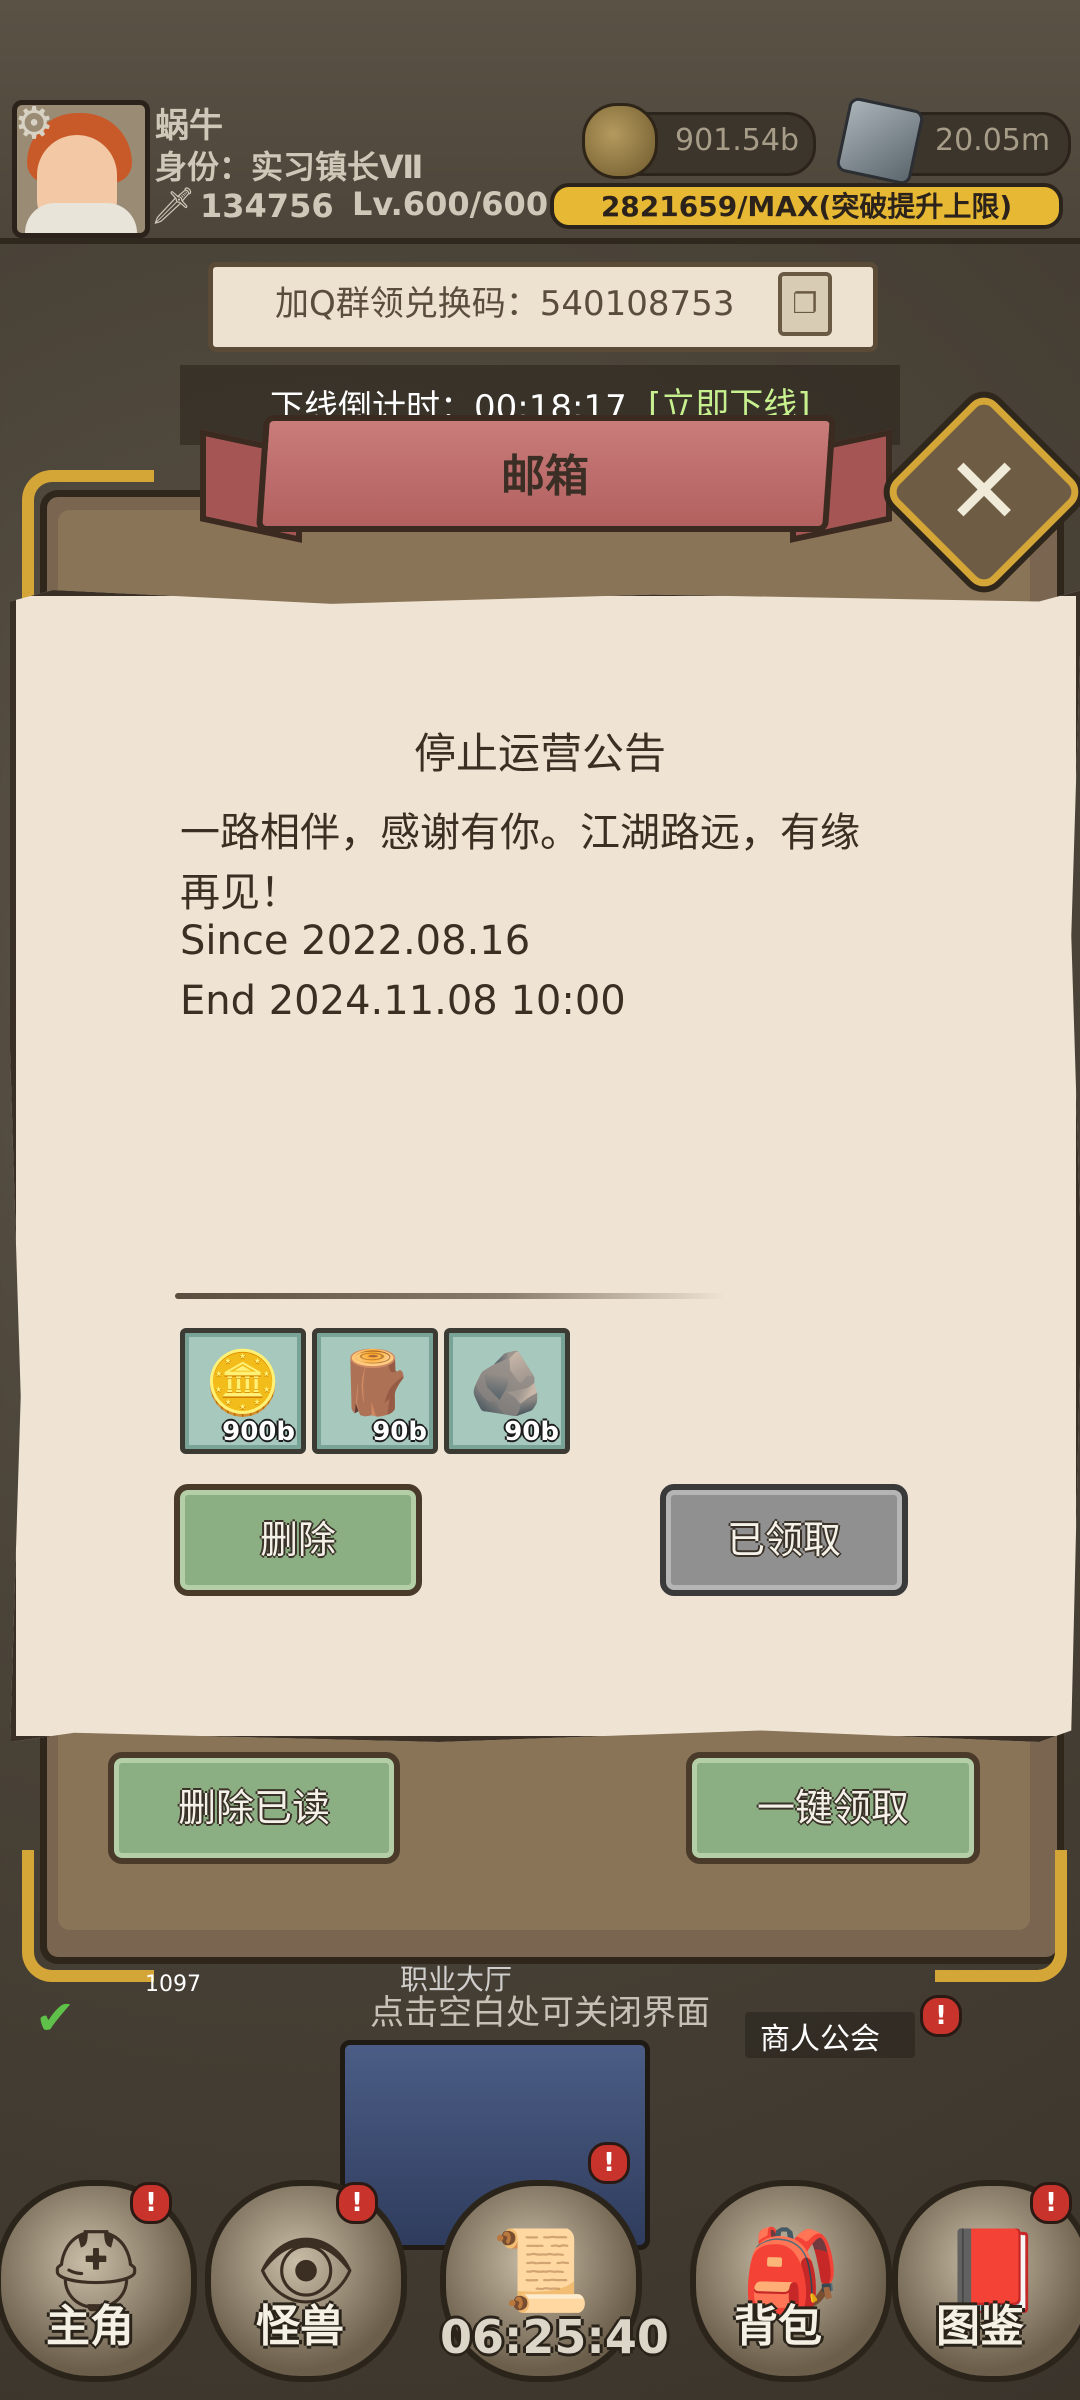 This screenshot has height=2400, width=1080. What do you see at coordinates (403, 1001) in the screenshot?
I see `mail-body-line: End 2024.11.08 10:00` at bounding box center [403, 1001].